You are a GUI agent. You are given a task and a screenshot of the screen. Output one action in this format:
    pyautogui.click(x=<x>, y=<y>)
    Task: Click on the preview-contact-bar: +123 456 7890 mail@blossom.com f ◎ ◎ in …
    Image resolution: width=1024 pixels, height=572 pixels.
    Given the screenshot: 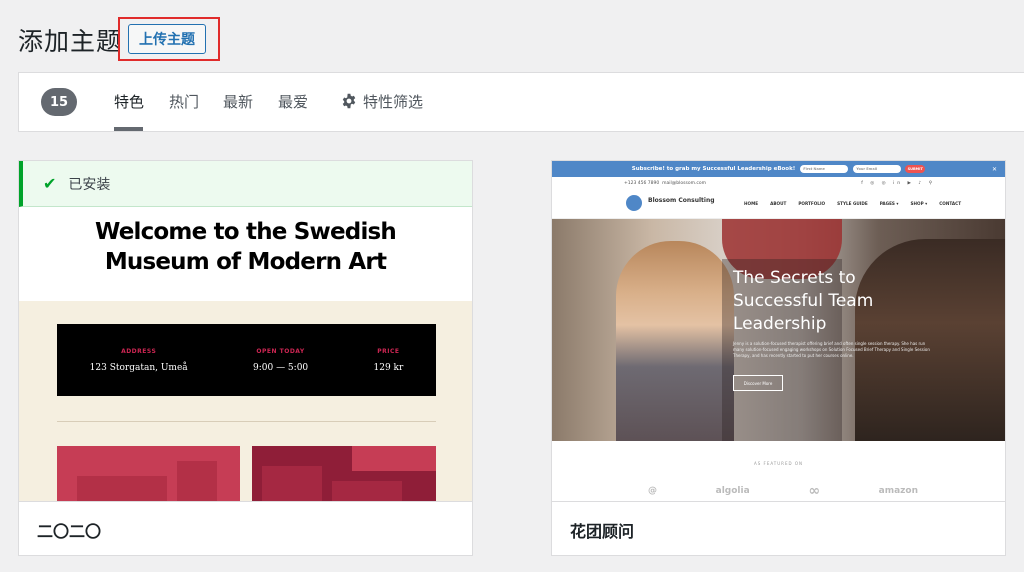 What is the action you would take?
    pyautogui.click(x=778, y=184)
    